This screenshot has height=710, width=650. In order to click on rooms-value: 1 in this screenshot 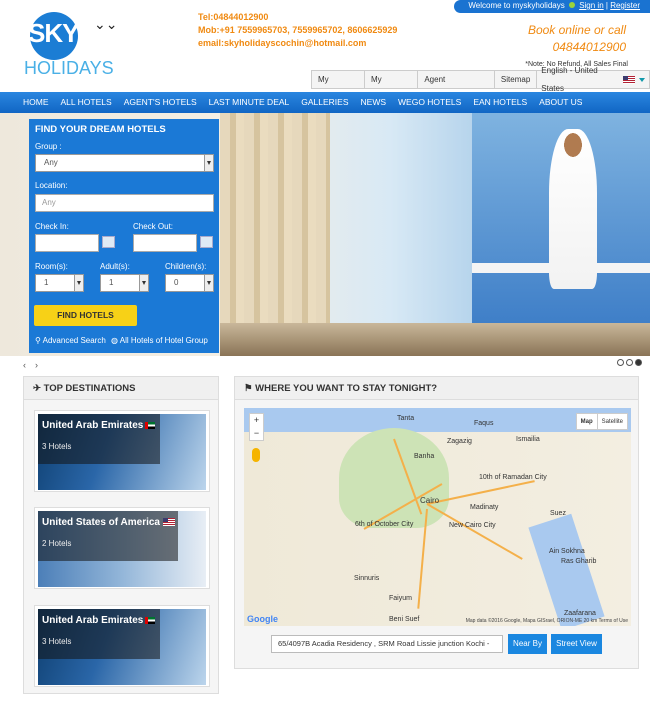, I will do `click(46, 282)`.